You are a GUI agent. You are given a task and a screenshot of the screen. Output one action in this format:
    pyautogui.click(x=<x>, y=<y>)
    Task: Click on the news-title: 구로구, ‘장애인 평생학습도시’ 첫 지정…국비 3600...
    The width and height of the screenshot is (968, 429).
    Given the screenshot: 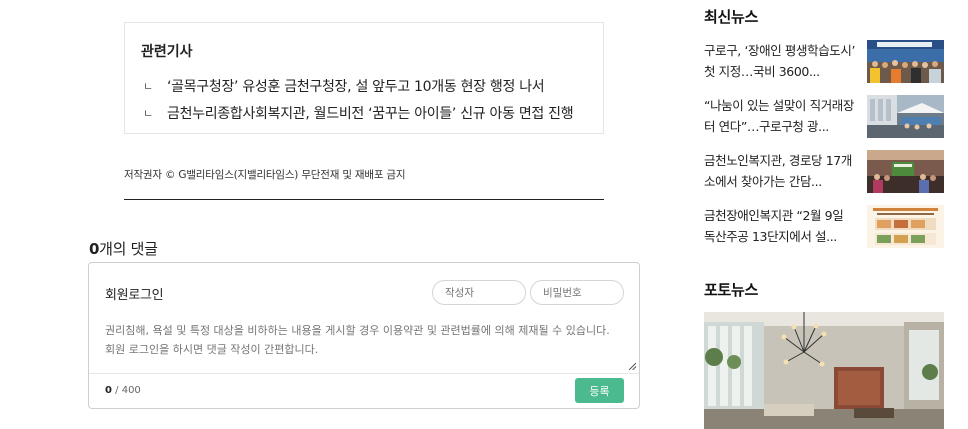 What is the action you would take?
    pyautogui.click(x=780, y=61)
    